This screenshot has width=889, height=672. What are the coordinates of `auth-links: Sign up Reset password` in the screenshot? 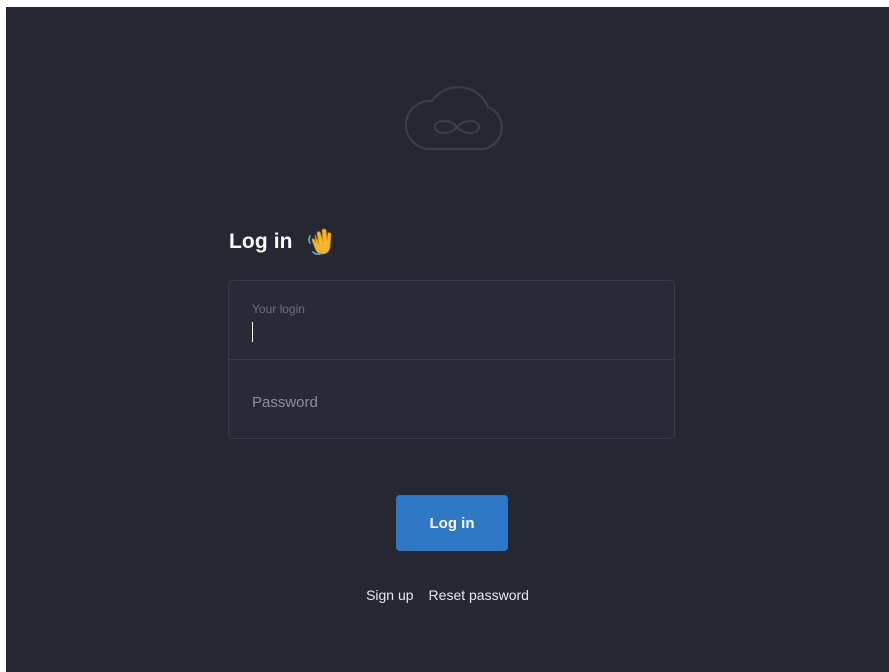 It's located at (447, 595).